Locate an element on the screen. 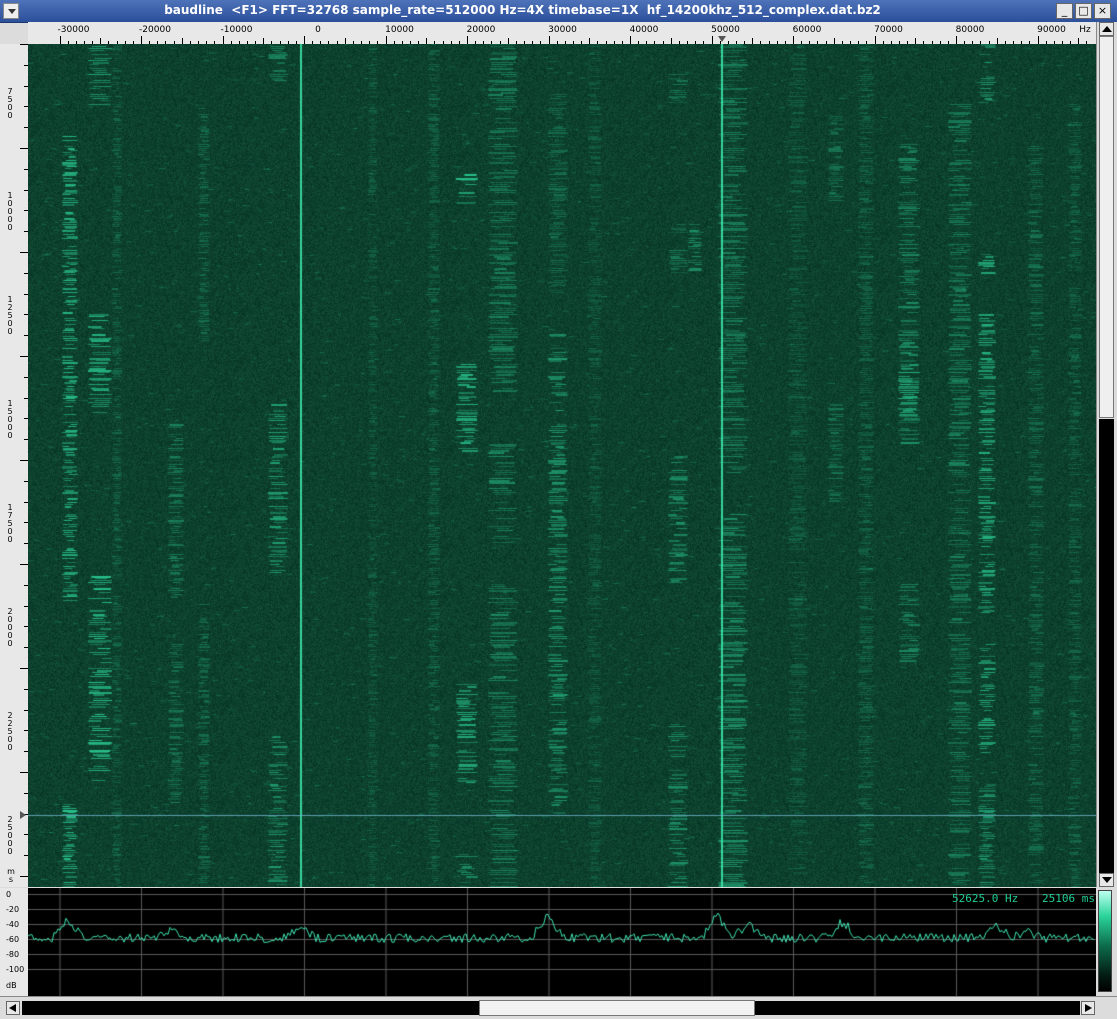 The width and height of the screenshot is (1117, 1019). time-unit-label: ms is located at coordinates (11, 875).